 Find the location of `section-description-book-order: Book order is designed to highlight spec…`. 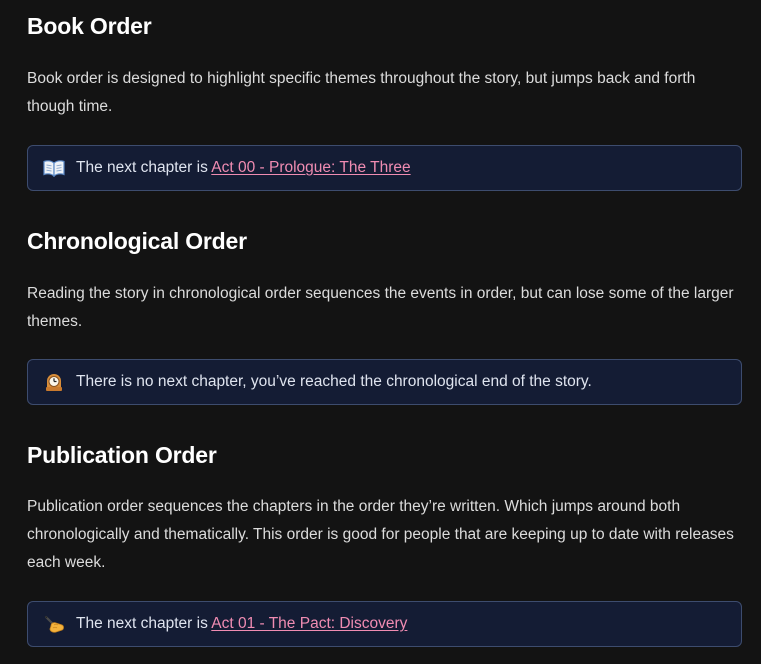

section-description-book-order: Book order is designed to highlight spec… is located at coordinates (361, 92).